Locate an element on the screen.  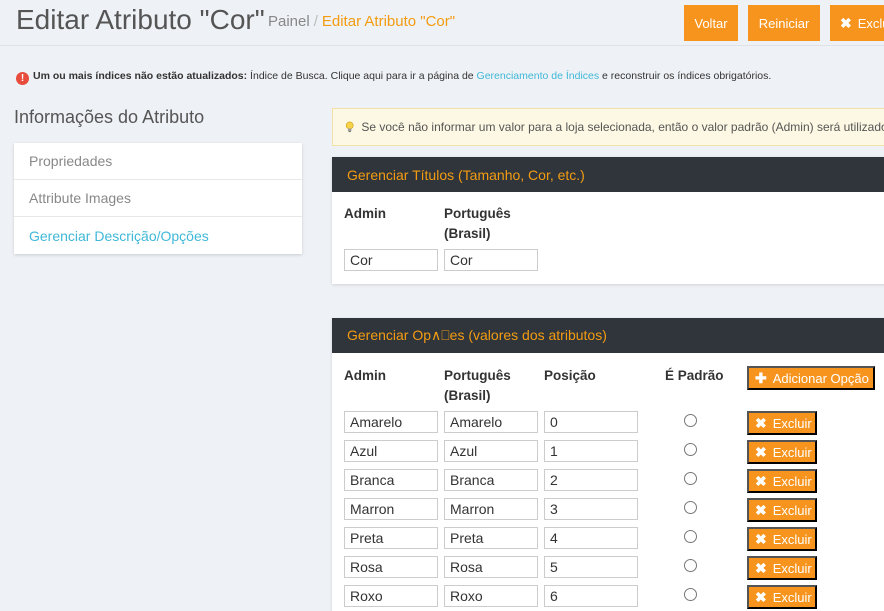
options-col-portuguese: Português (Brasil) is located at coordinates (477, 386).